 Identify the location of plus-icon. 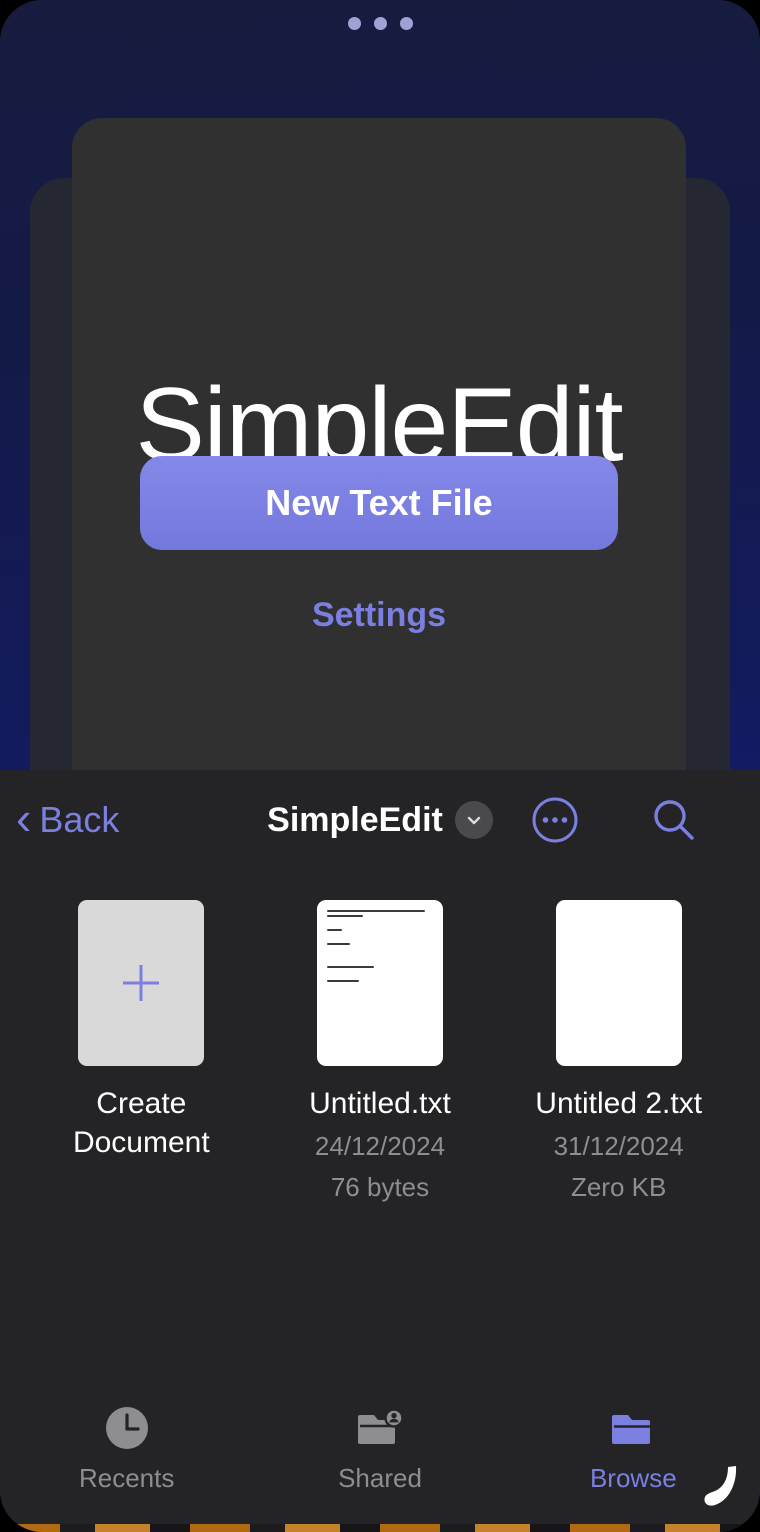
(141, 983).